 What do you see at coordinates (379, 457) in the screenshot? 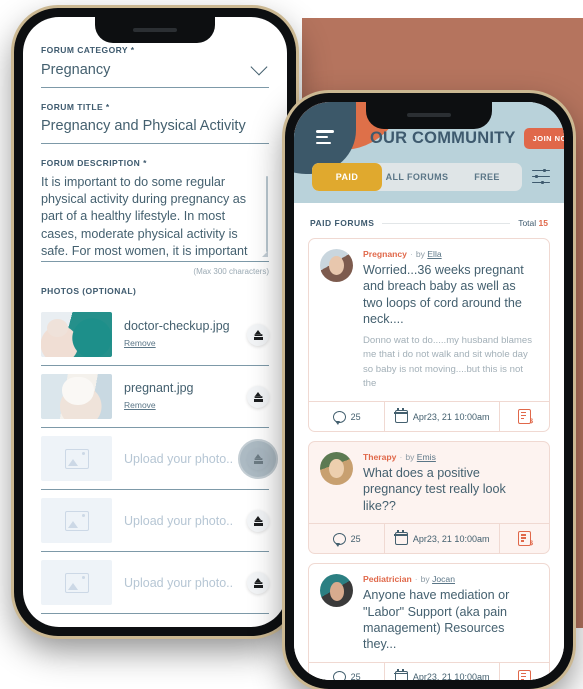
I see `card-category: Therapy` at bounding box center [379, 457].